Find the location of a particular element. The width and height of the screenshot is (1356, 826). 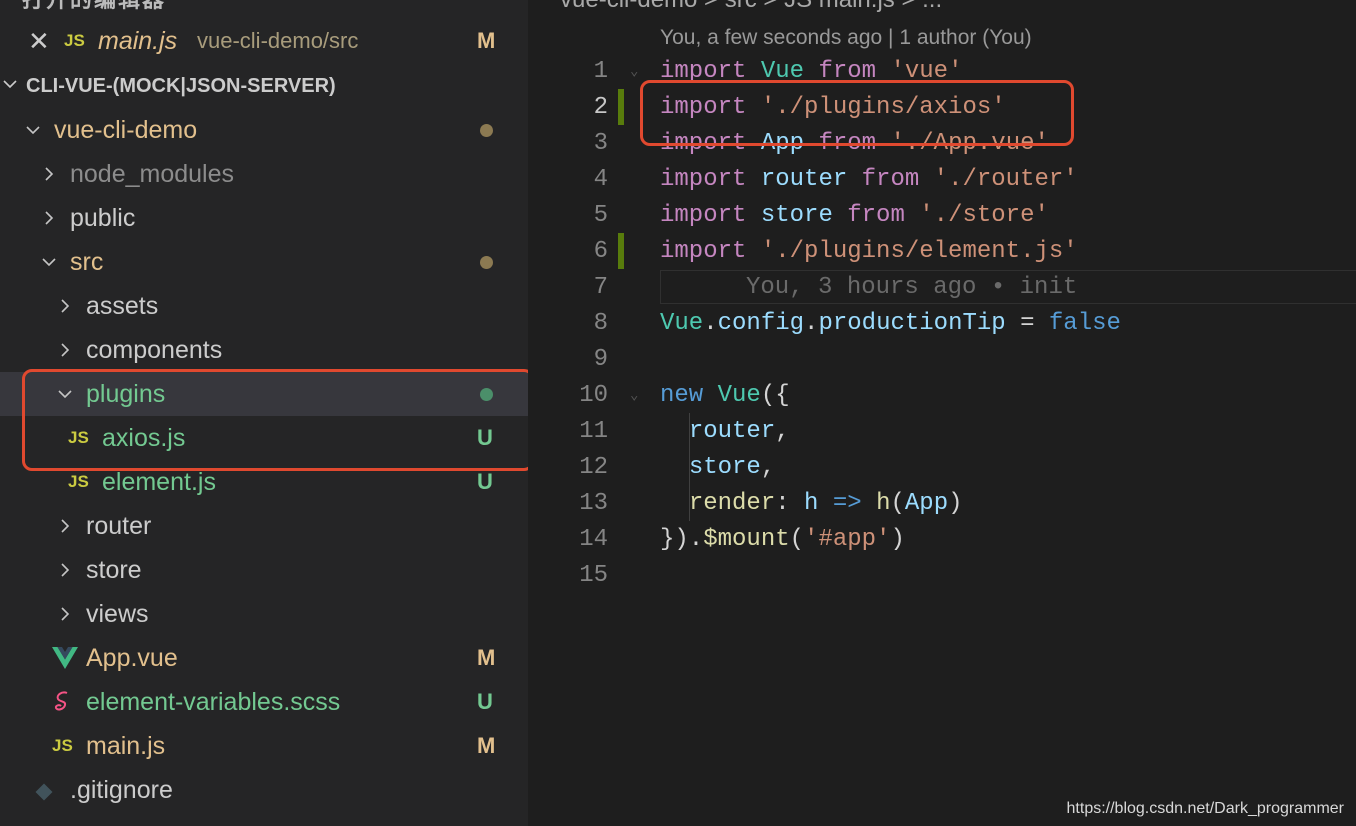

code-line-7: 7 You, 3 hours ago • init is located at coordinates (942, 287).